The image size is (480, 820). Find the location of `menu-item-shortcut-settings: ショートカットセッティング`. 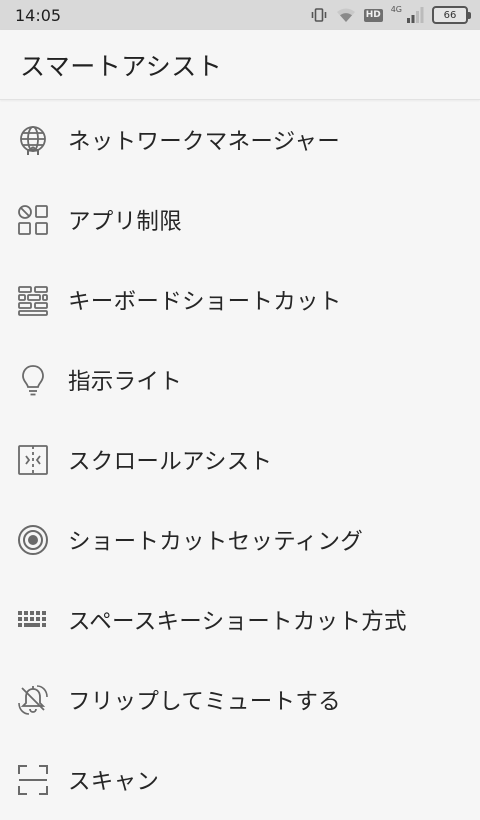

menu-item-shortcut-settings: ショートカットセッティング is located at coordinates (240, 540).